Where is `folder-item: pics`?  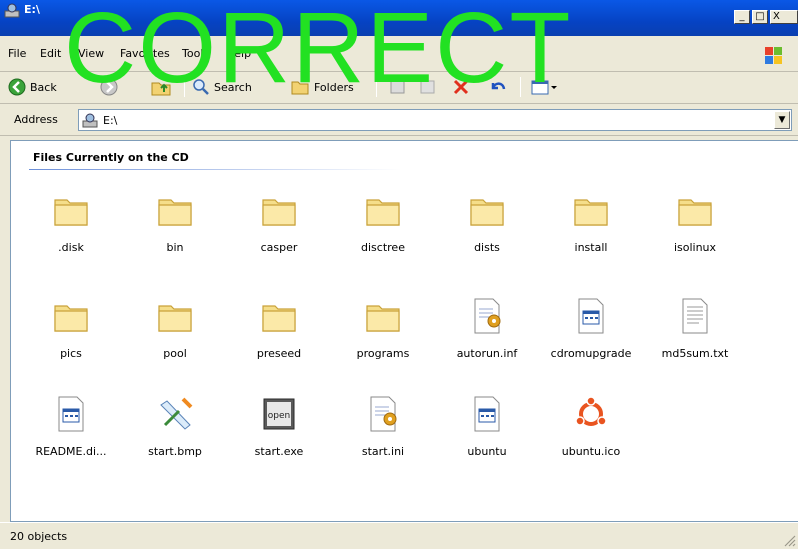
folder-item: pics is located at coordinates (71, 342).